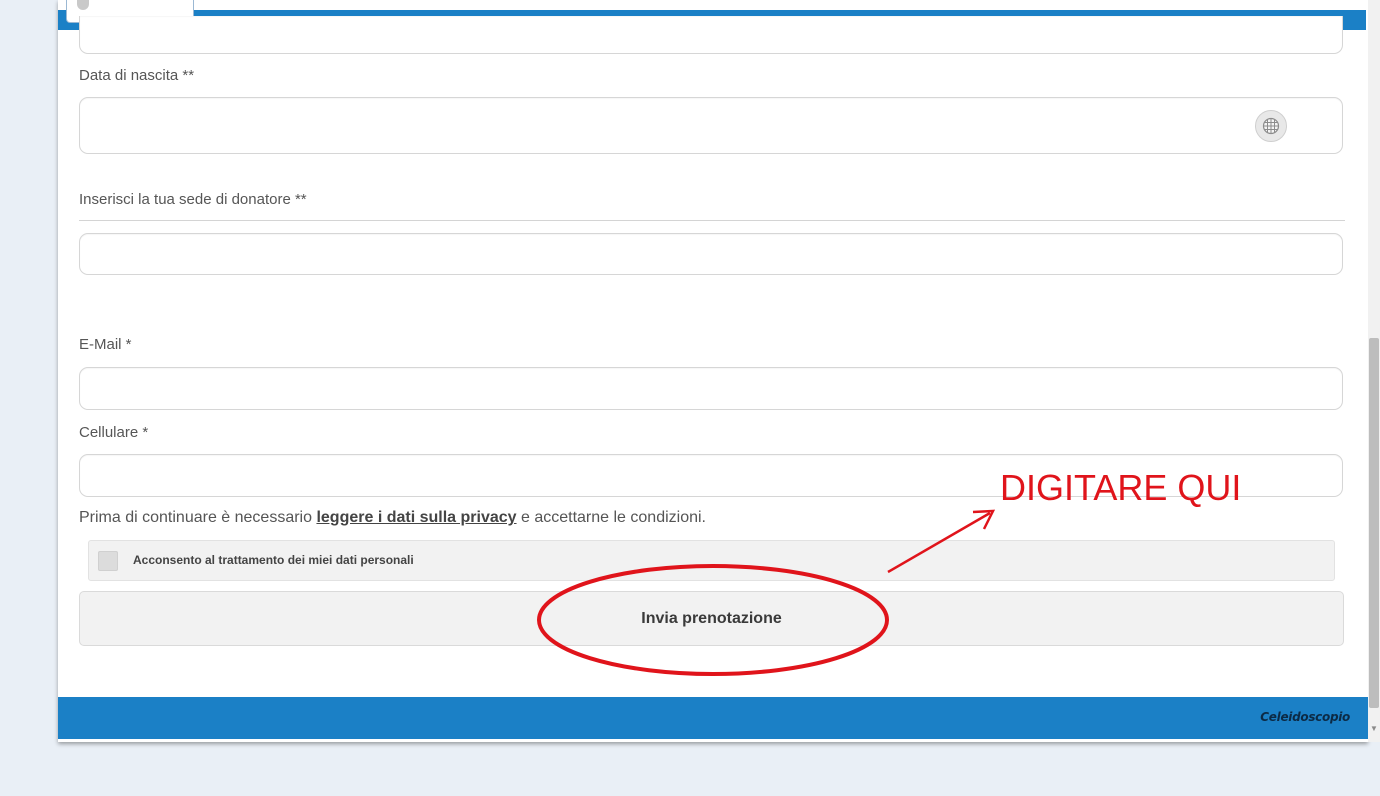 The width and height of the screenshot is (1380, 796). What do you see at coordinates (198, 517) in the screenshot?
I see `privacy-text-before: Prima di continuare è necessario` at bounding box center [198, 517].